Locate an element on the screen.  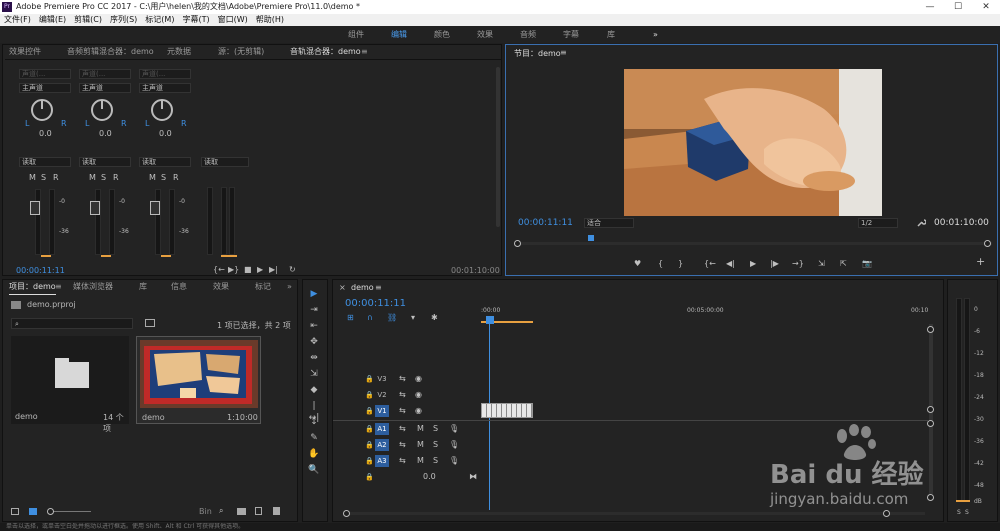
search-input: ⌕ is located at coordinates (72, 323).